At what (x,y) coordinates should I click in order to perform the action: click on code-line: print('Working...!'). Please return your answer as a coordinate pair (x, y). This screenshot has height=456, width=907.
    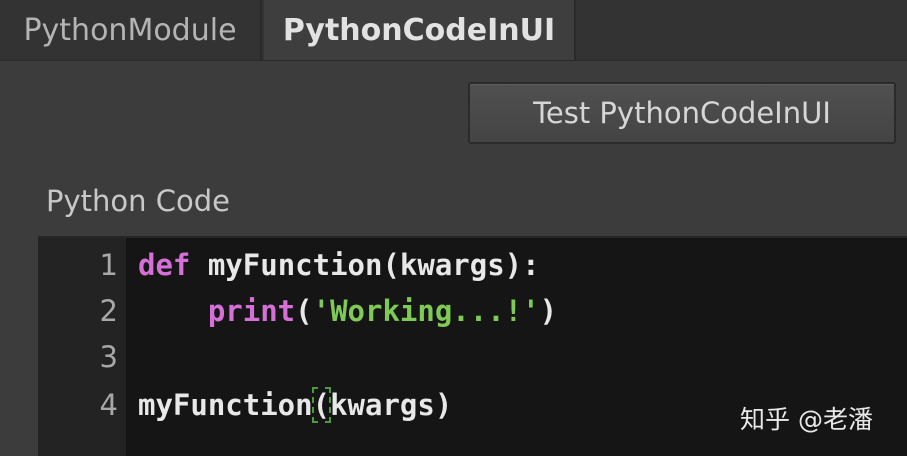
    Looking at the image, I should click on (347, 311).